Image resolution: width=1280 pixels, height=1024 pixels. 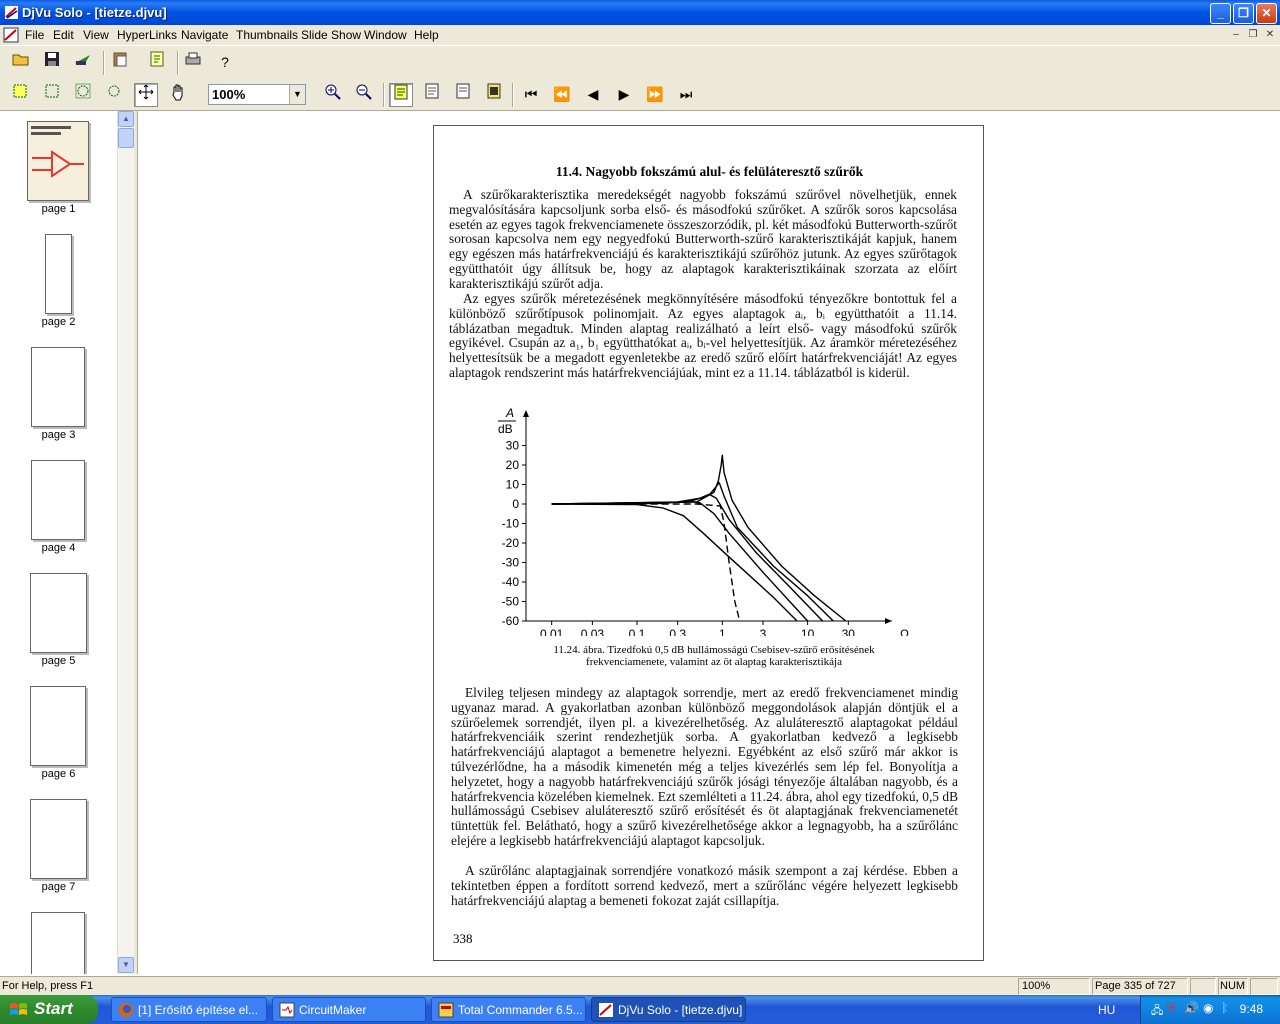 I want to click on scroll-up-icon: ▲, so click(x=126, y=119).